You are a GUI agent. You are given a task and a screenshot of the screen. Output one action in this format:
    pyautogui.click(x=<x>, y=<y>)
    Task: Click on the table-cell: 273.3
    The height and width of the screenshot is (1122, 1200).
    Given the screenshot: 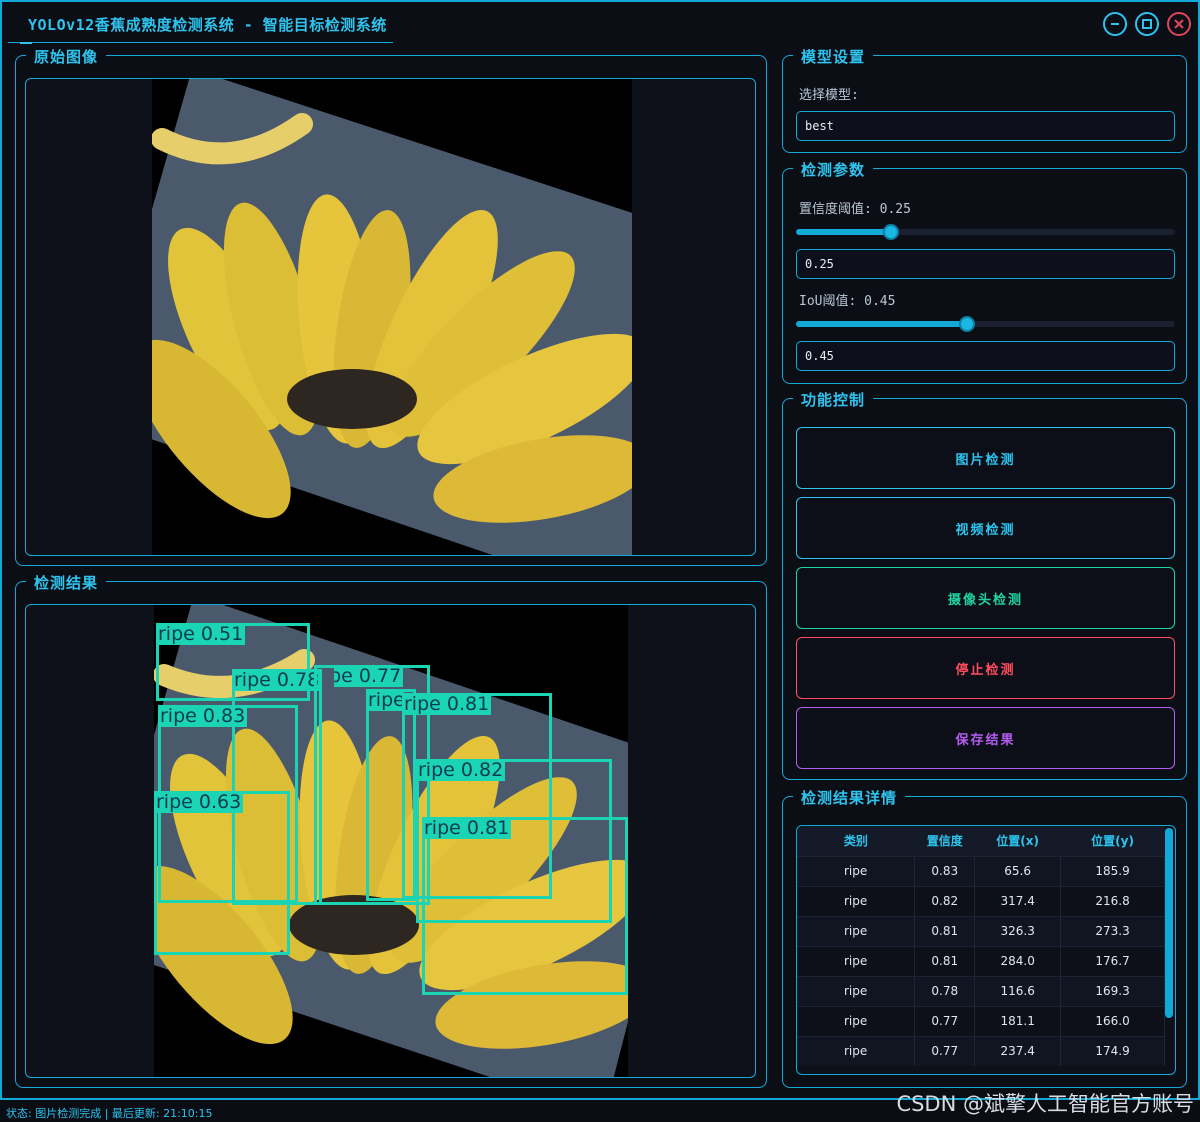 What is the action you would take?
    pyautogui.click(x=1112, y=930)
    